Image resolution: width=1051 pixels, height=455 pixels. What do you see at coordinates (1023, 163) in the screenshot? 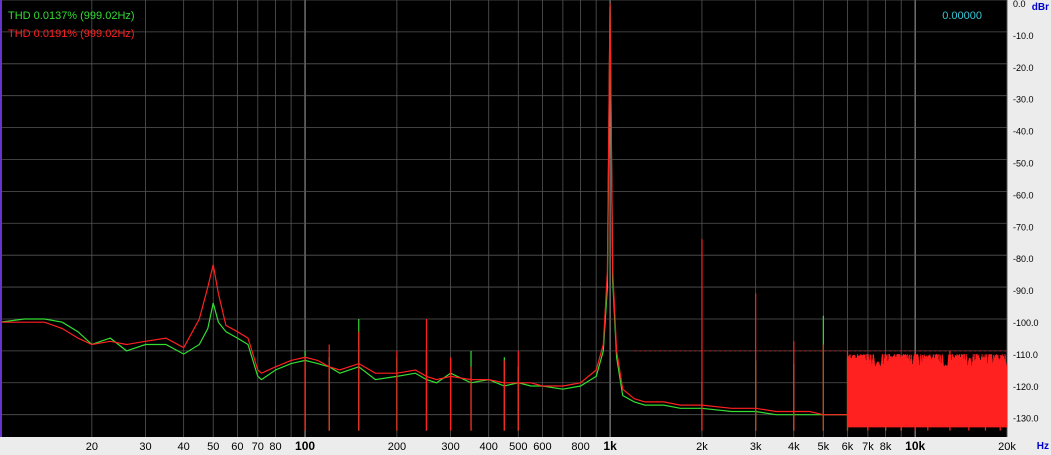
I see `y-tick-label: -50.0` at bounding box center [1023, 163].